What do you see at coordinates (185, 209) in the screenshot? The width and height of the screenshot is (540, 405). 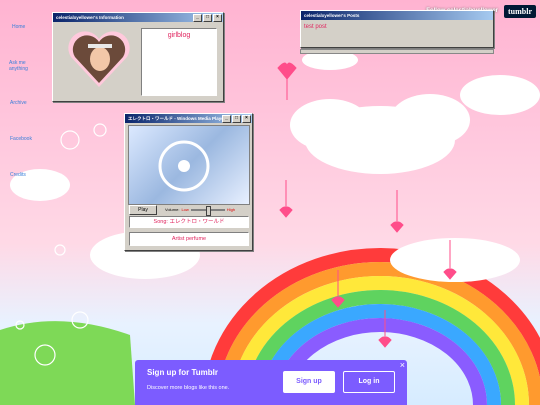 I see `volume-low-label: Low` at bounding box center [185, 209].